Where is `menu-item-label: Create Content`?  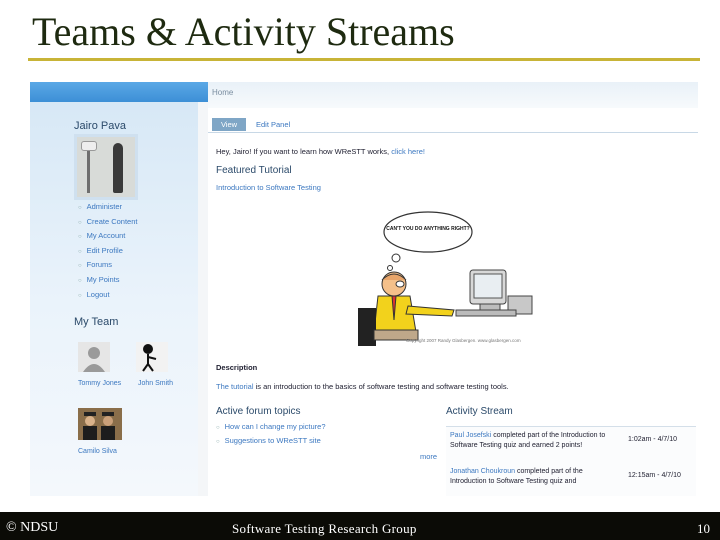
menu-item-label: Create Content is located at coordinates (112, 221).